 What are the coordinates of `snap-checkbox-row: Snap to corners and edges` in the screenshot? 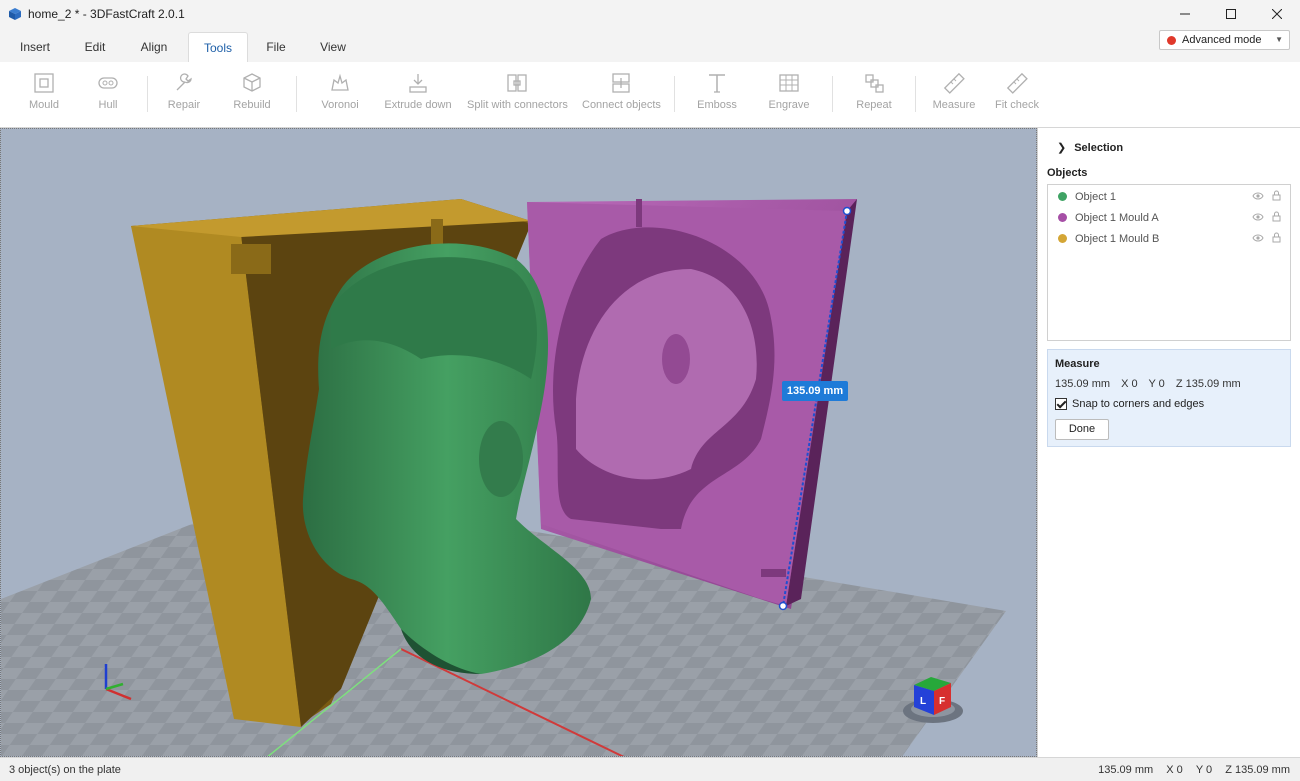 It's located at (1129, 404).